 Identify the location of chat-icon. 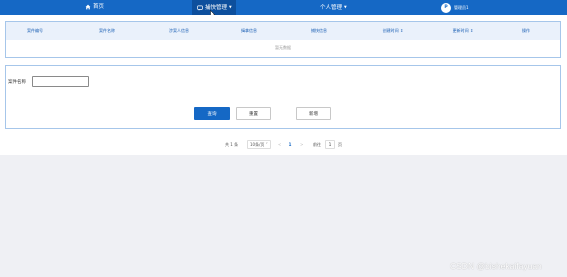
(200, 8).